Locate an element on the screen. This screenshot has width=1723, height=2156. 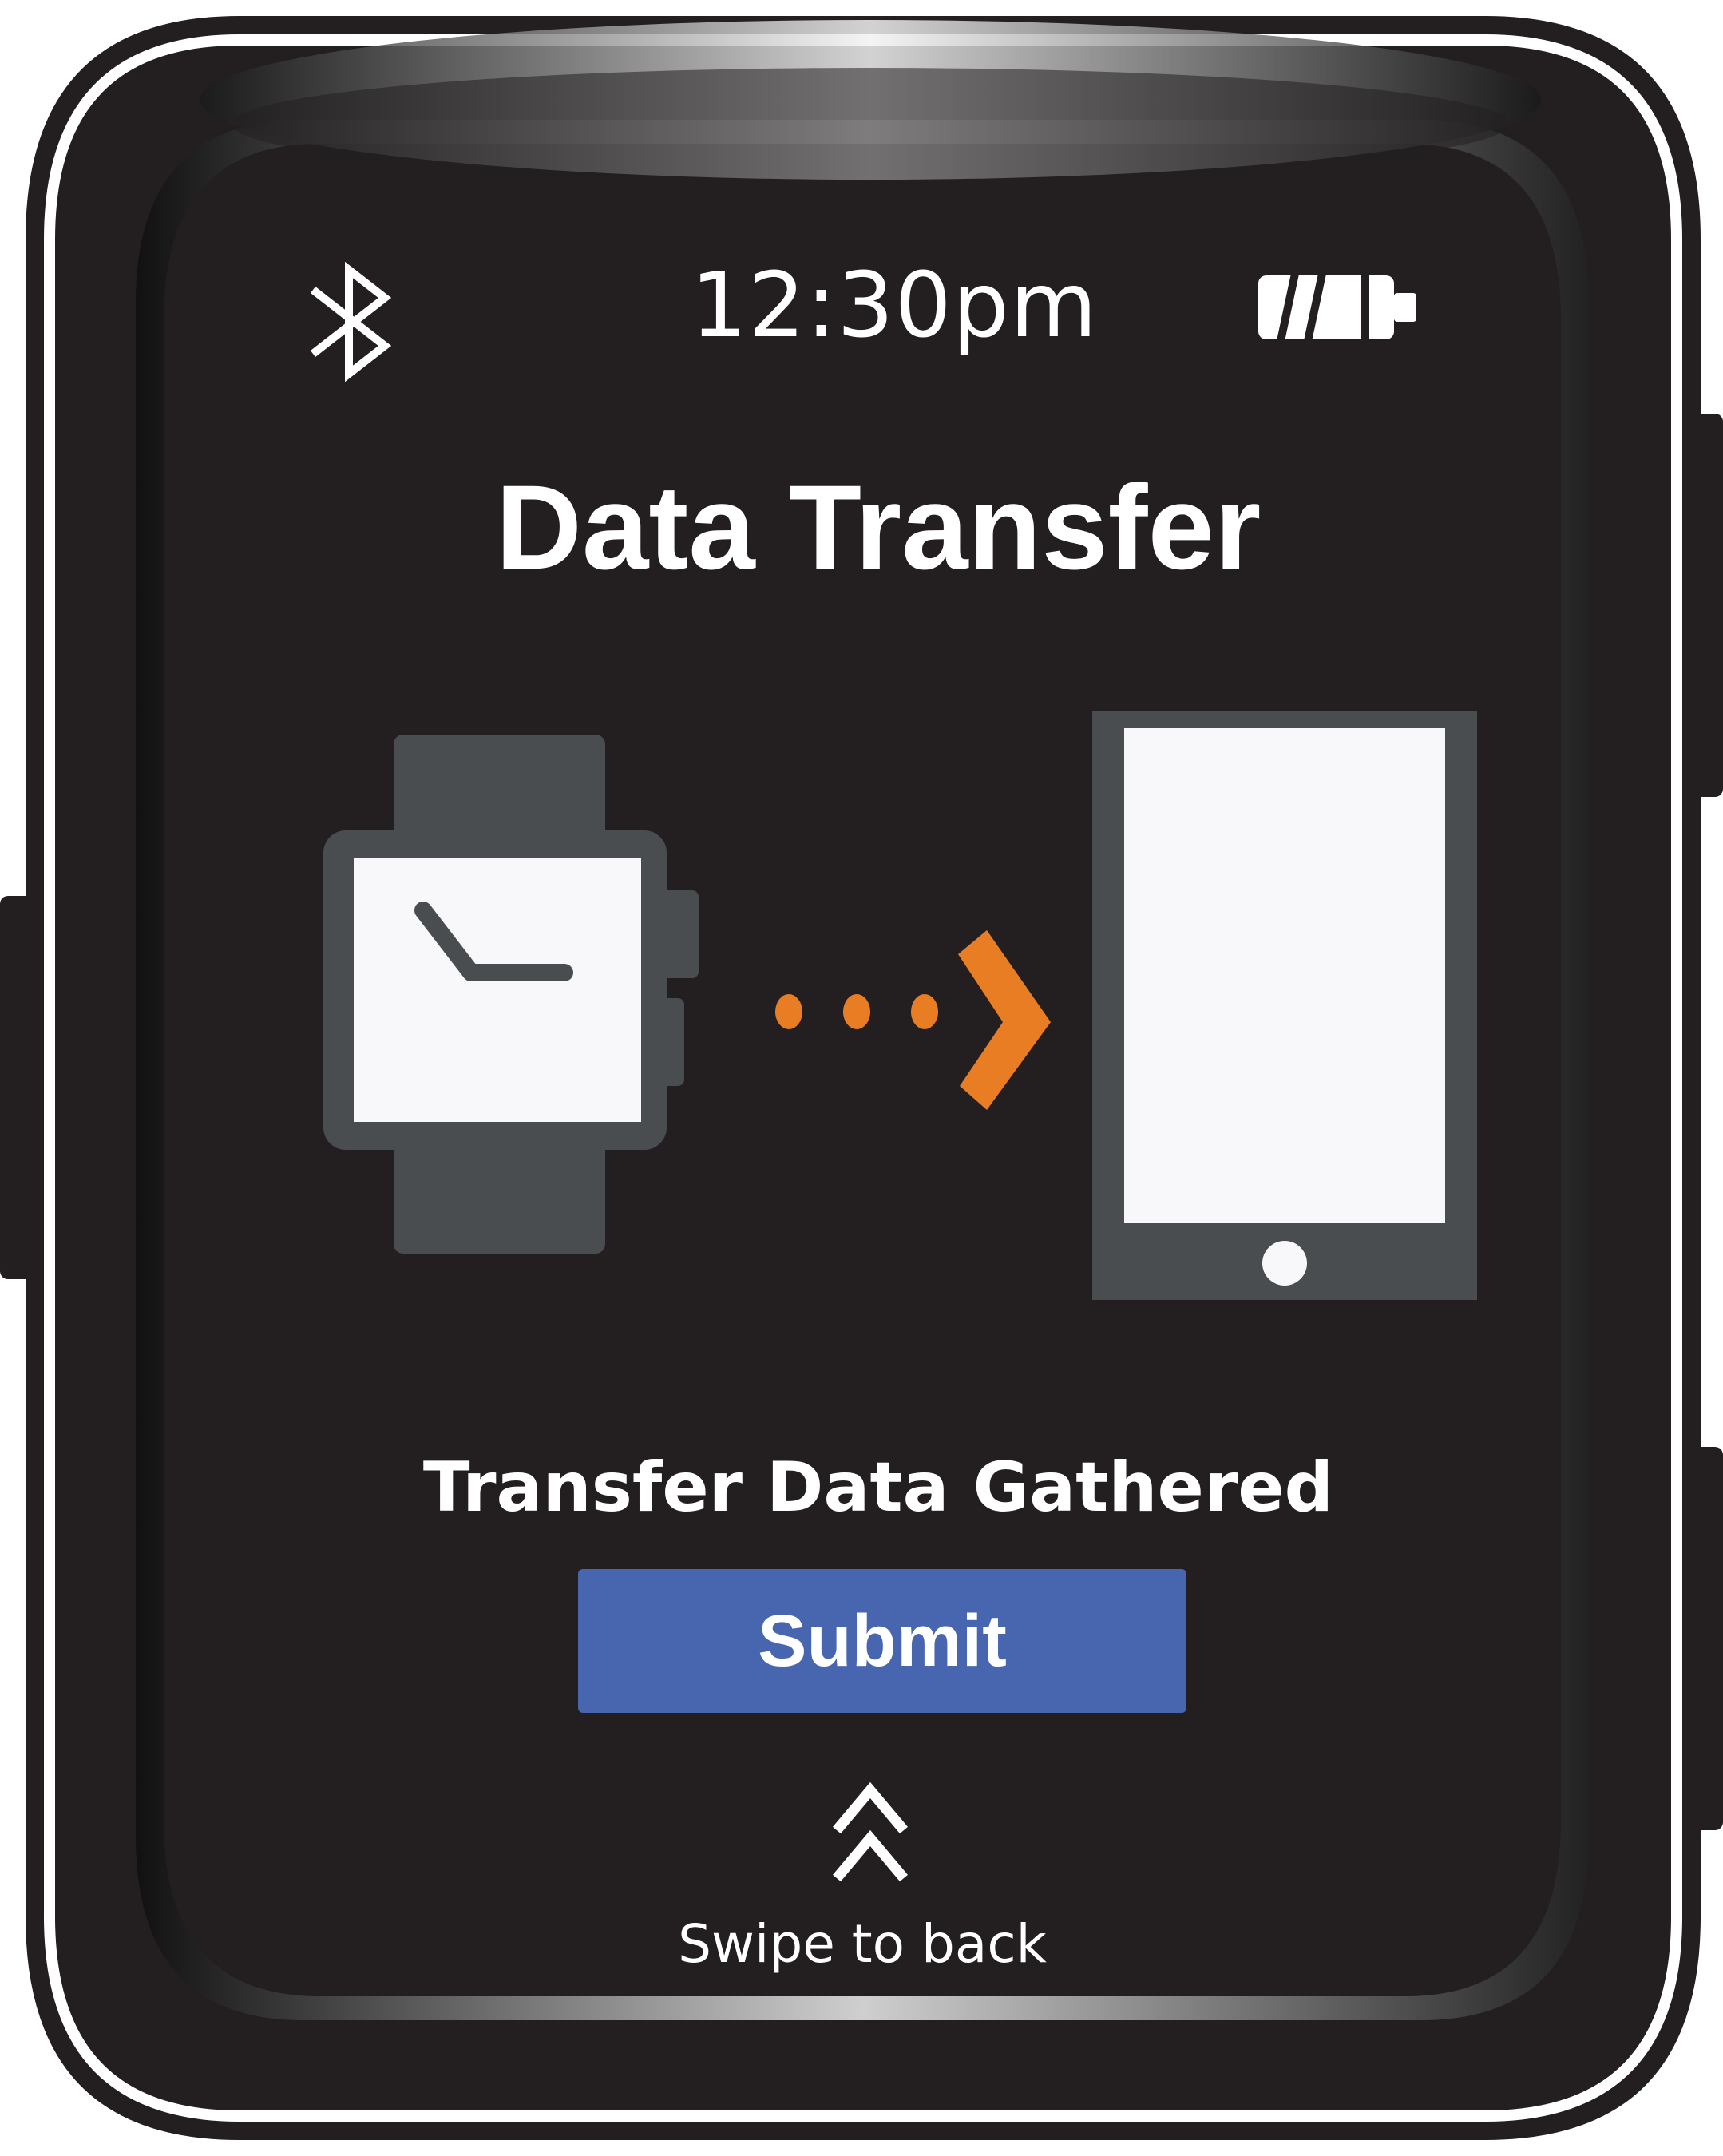
page-title: Data Transfer is located at coordinates (879, 527).